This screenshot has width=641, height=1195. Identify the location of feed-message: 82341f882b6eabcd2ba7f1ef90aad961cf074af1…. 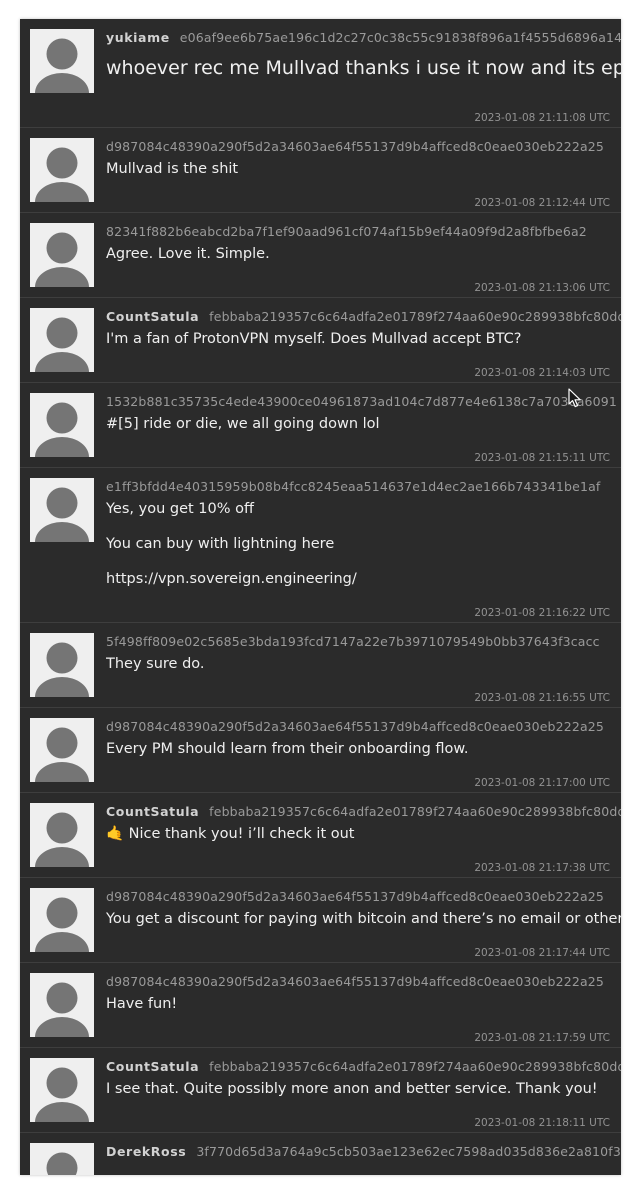
(320, 255).